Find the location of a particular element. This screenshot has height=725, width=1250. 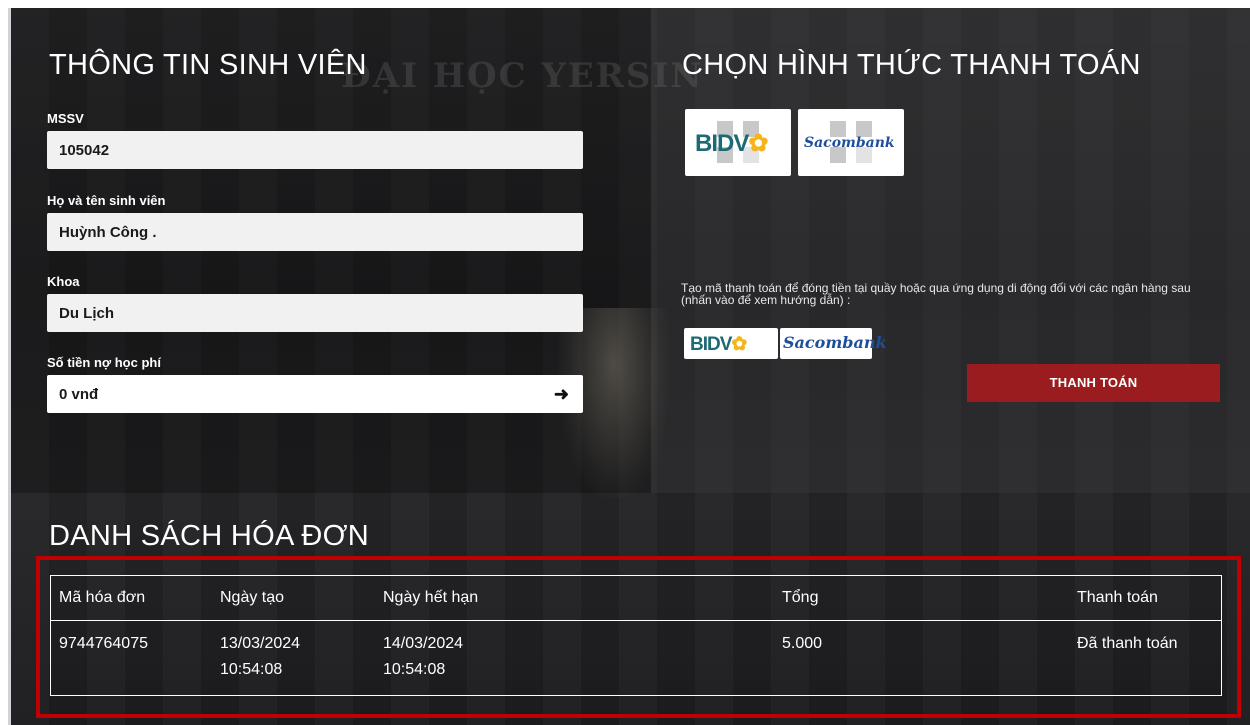

sacombank-guide-link: Sacombank is located at coordinates (833, 343).